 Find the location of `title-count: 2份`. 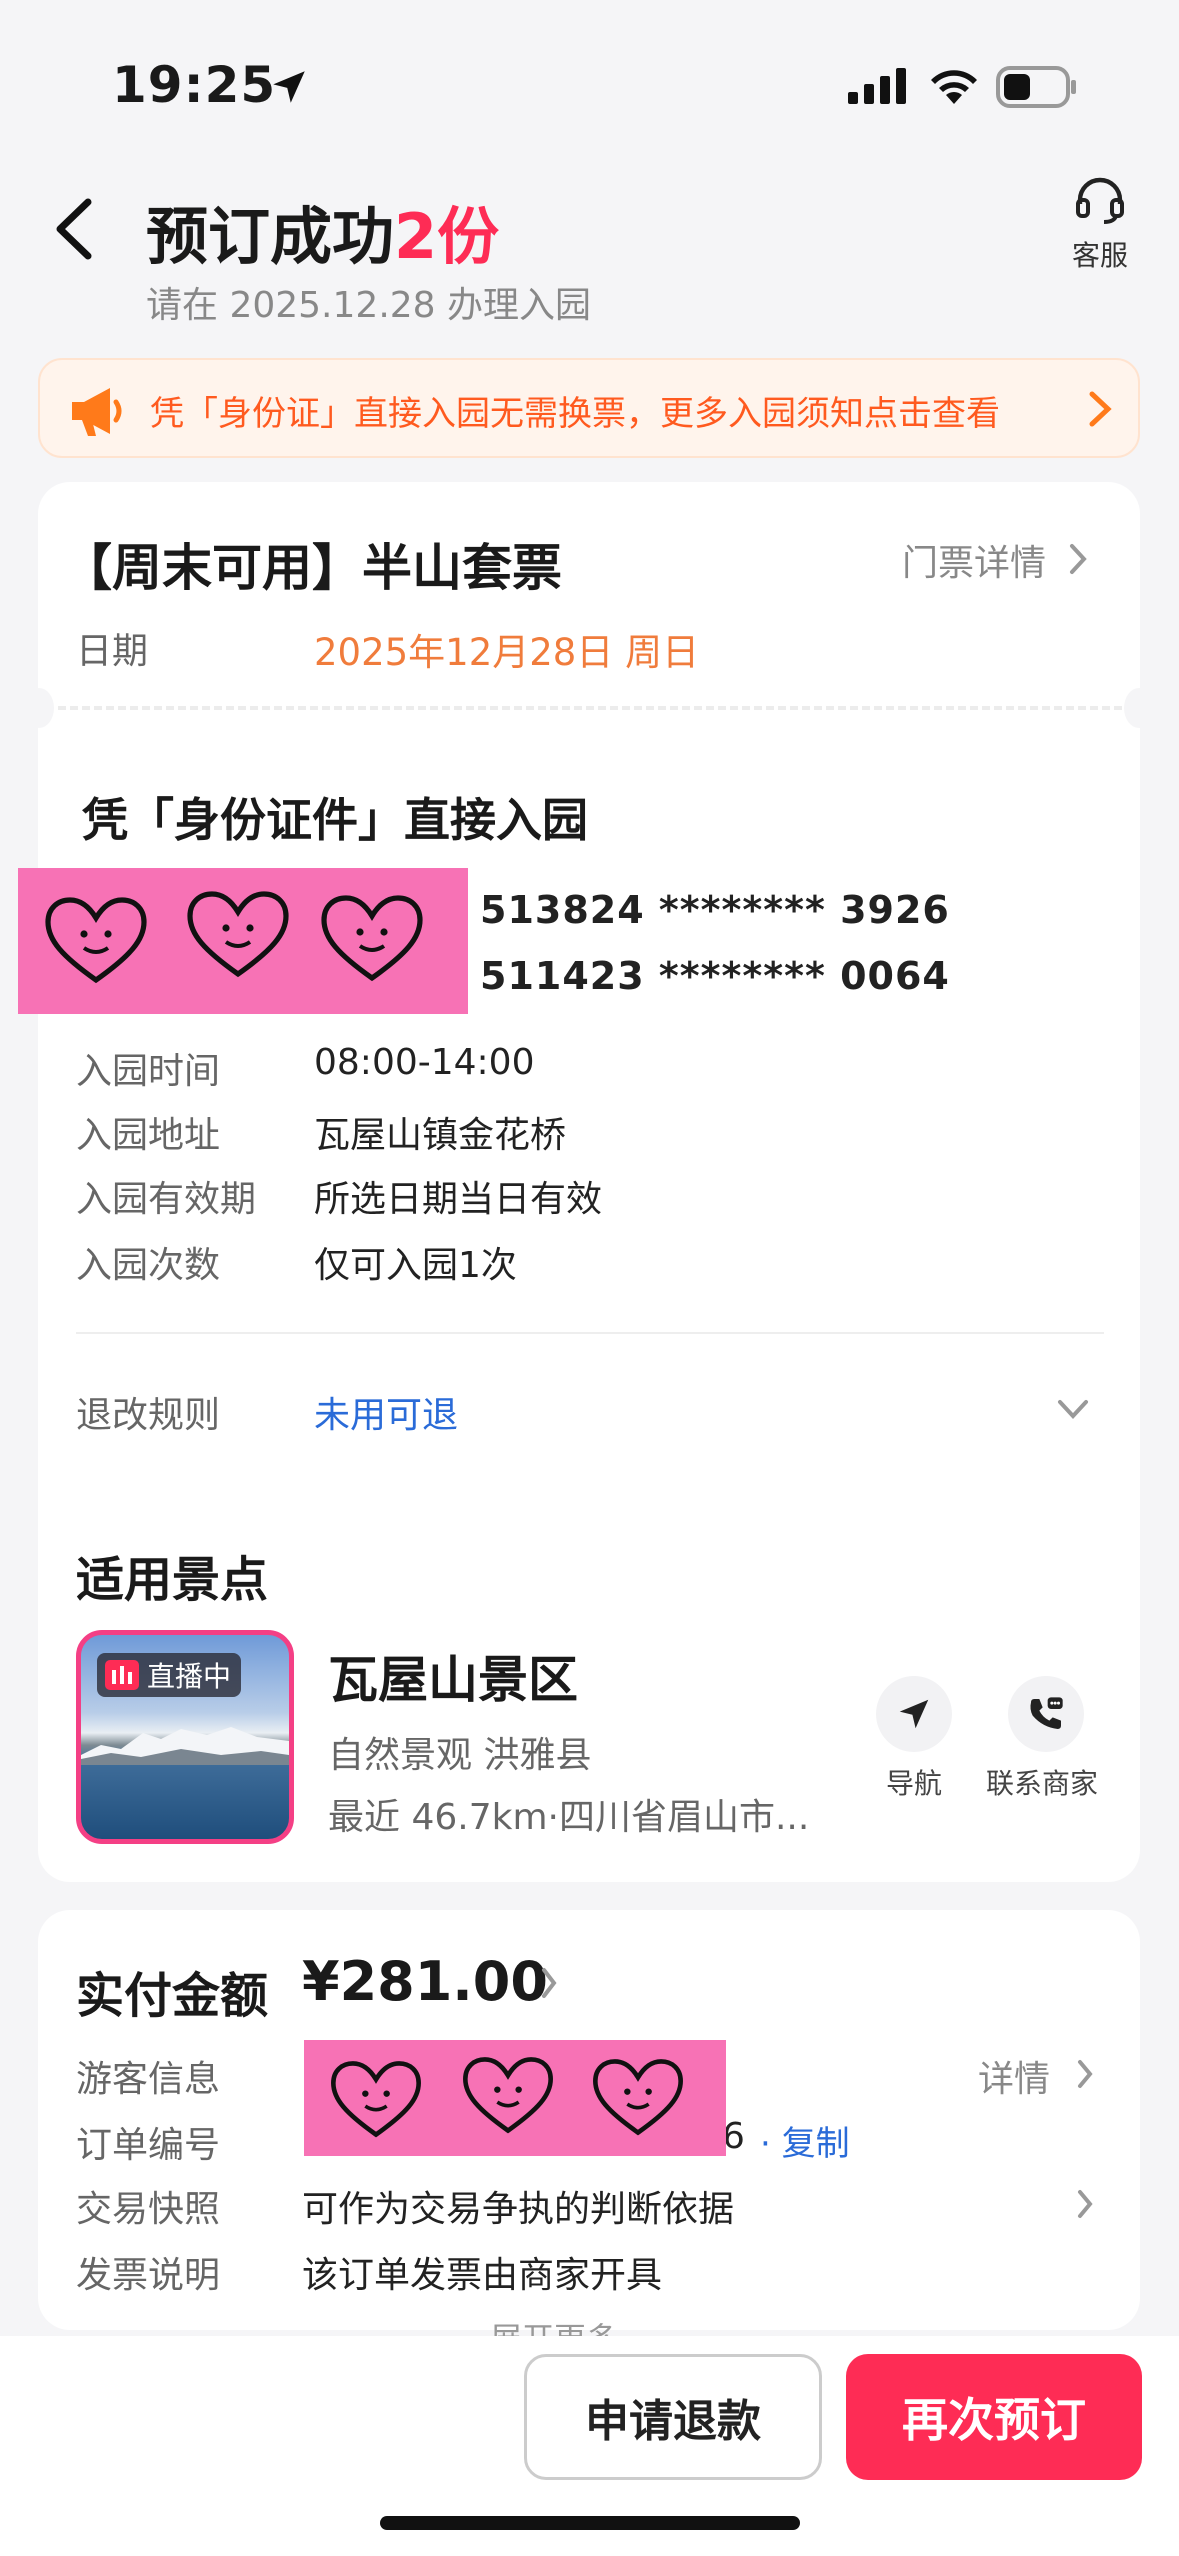

title-count: 2份 is located at coordinates (447, 236).